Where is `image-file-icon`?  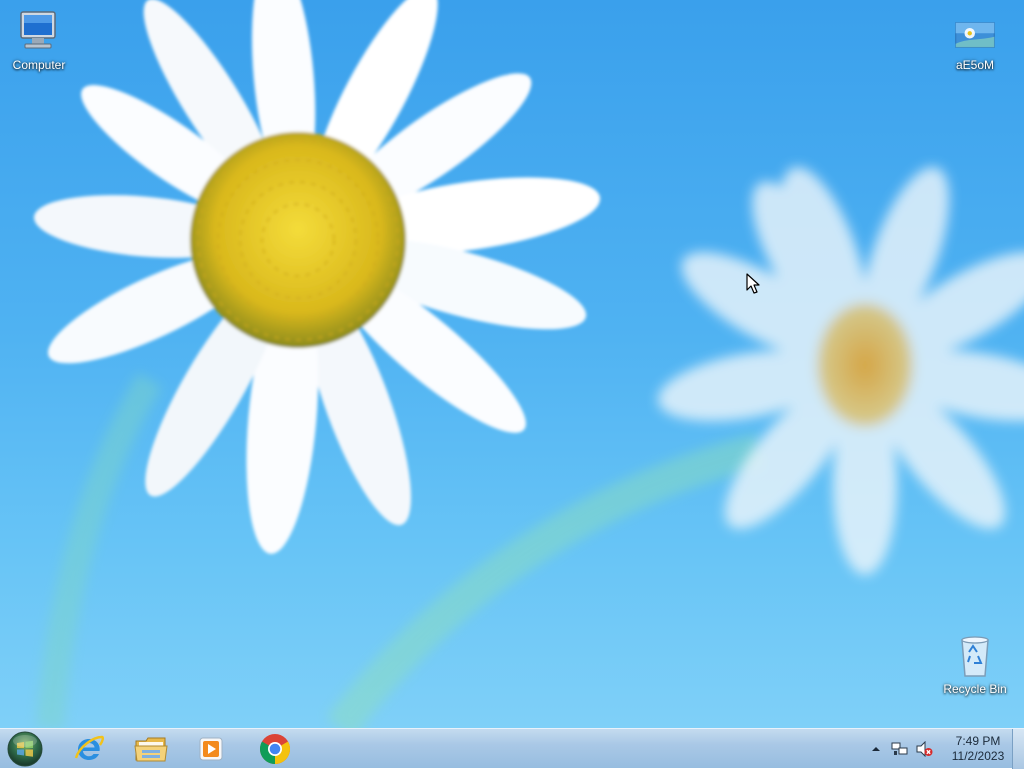
image-file-icon is located at coordinates (975, 35).